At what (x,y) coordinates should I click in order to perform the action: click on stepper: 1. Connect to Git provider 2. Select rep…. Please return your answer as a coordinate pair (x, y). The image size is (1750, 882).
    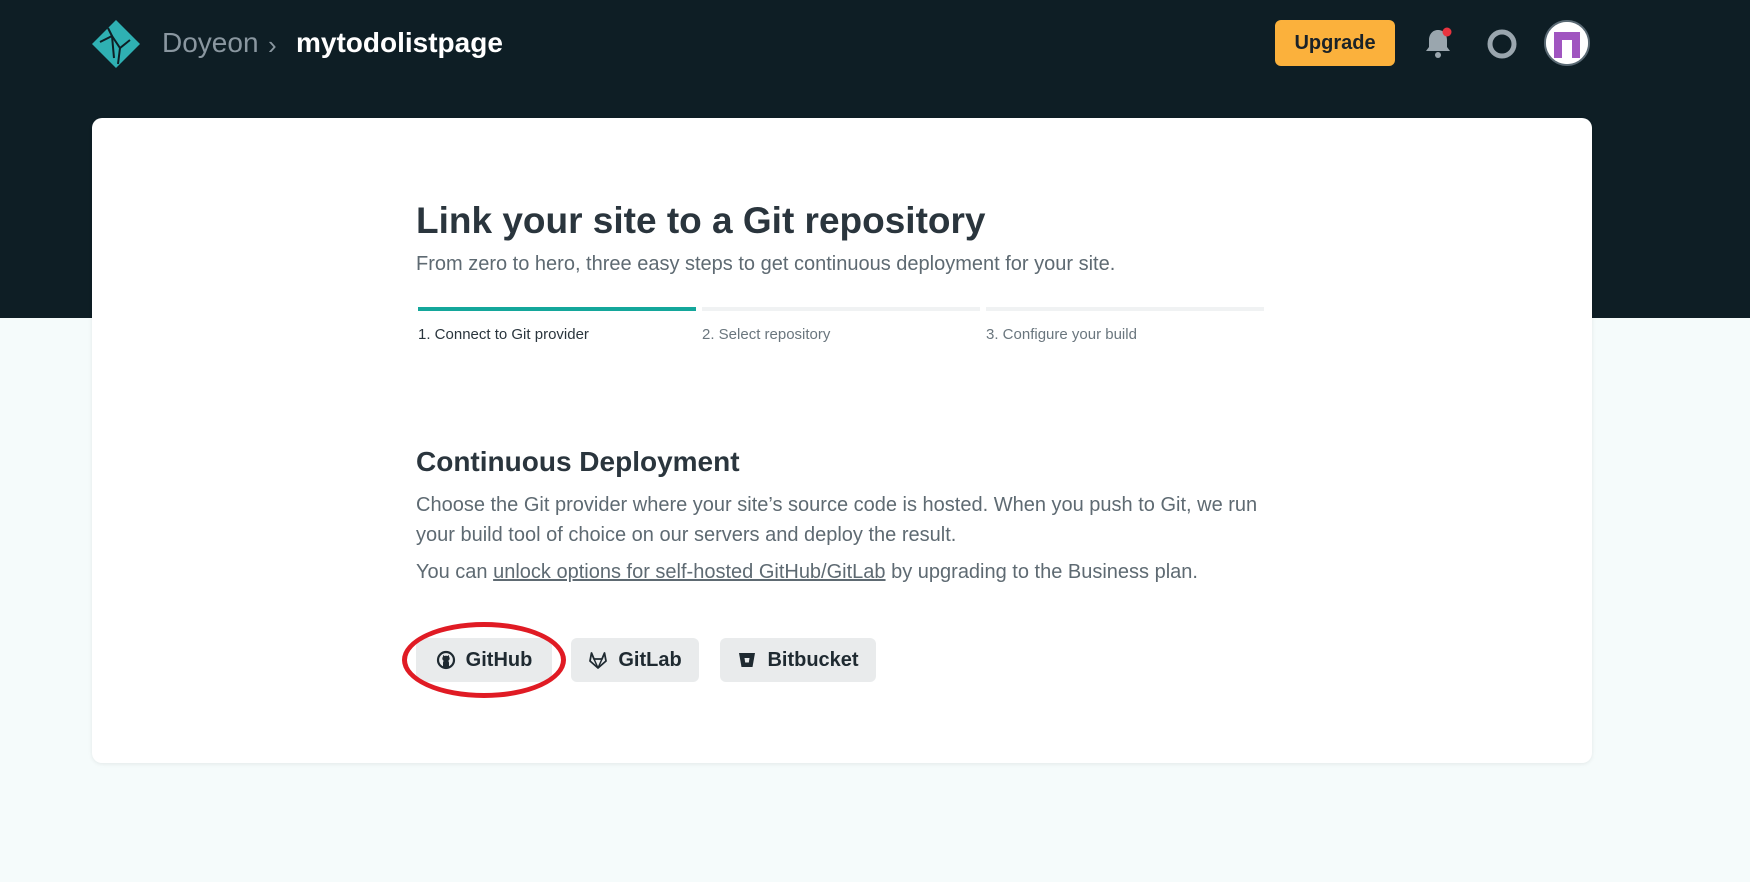
    Looking at the image, I should click on (841, 327).